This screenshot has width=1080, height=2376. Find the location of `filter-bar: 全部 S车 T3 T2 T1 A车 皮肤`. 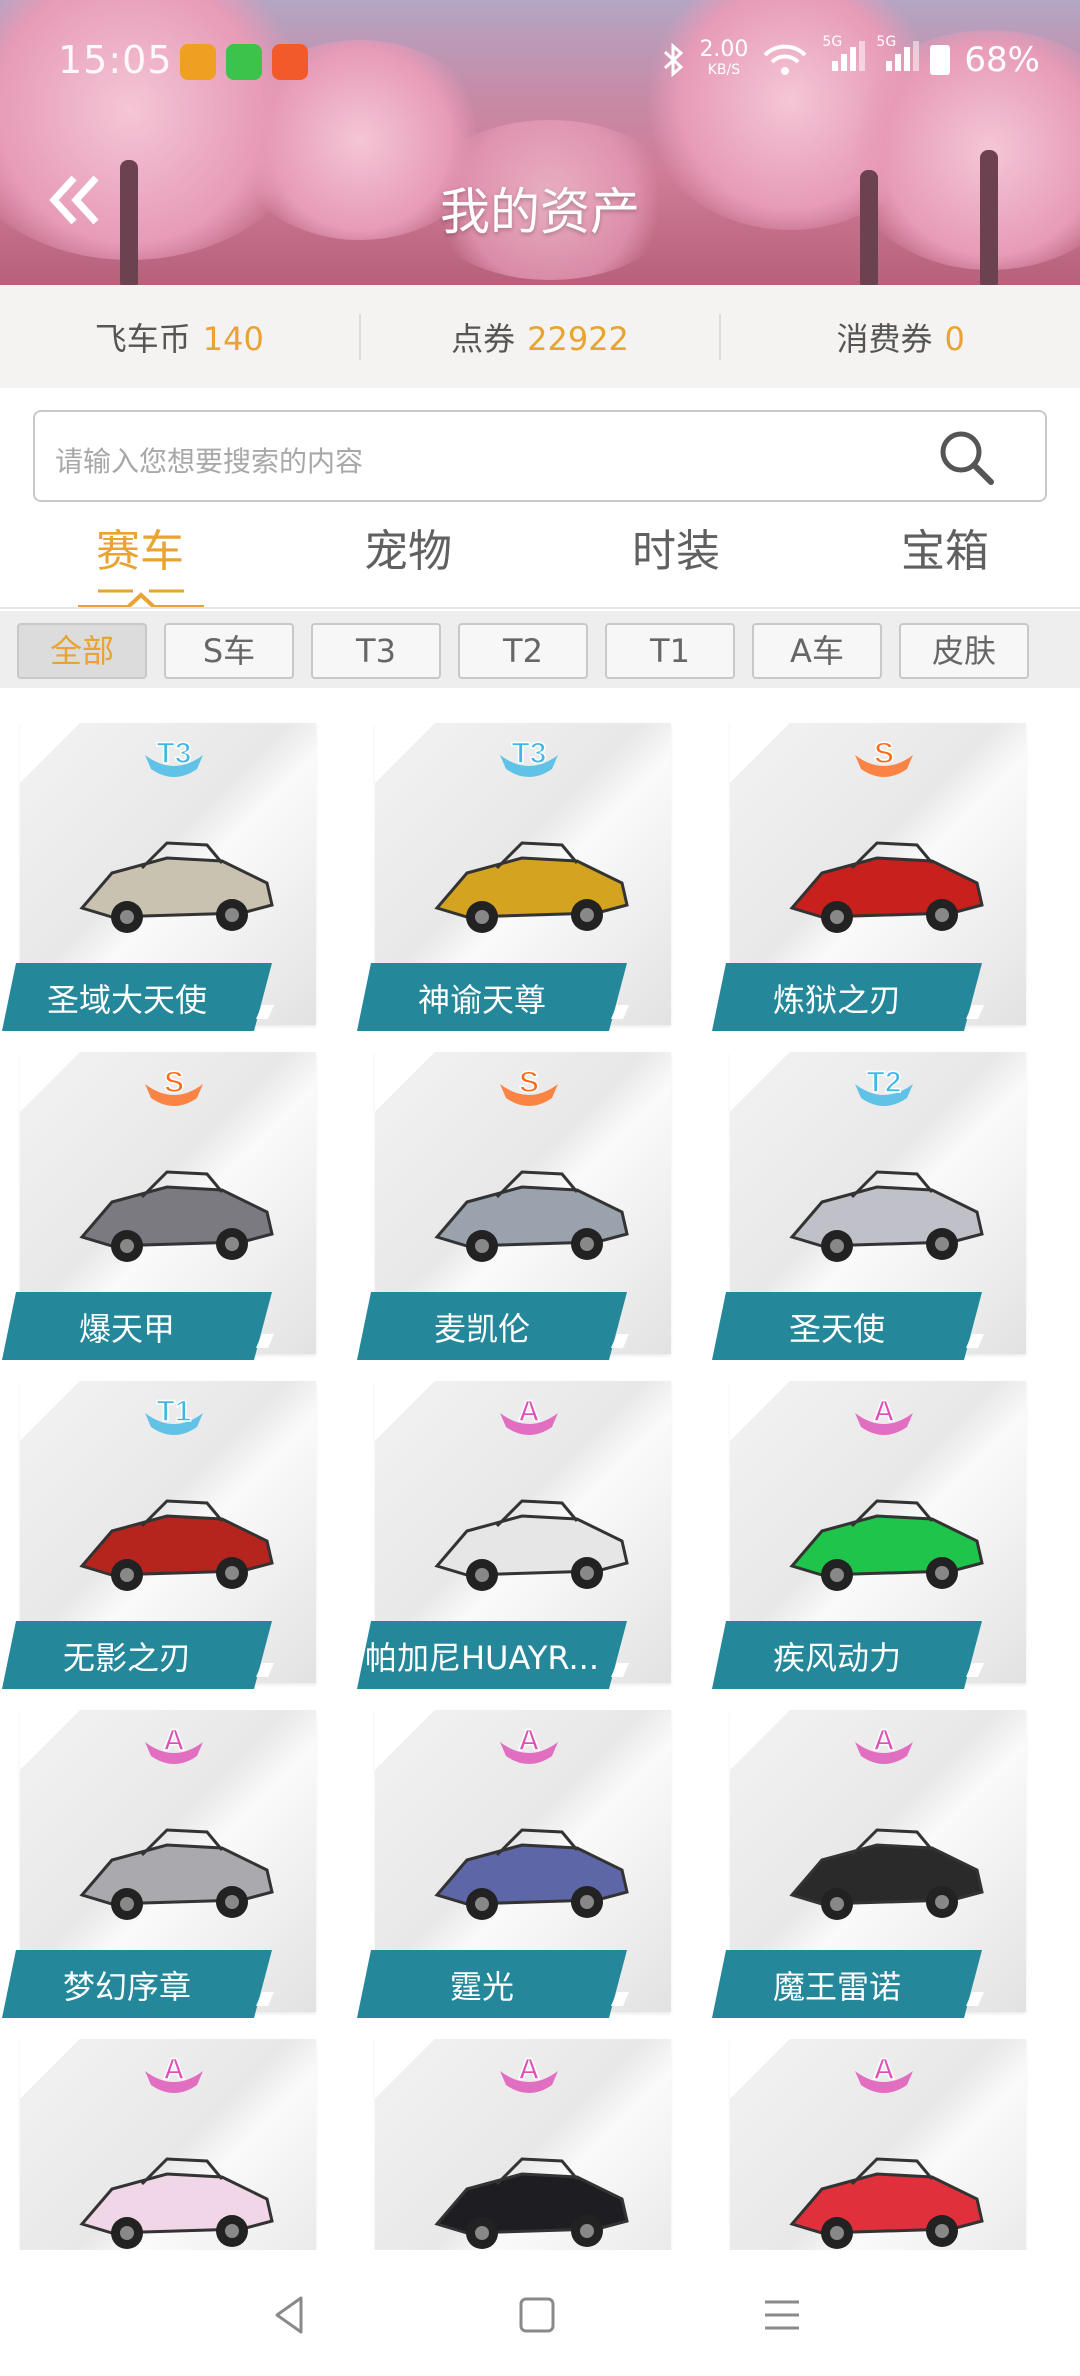

filter-bar: 全部 S车 T3 T2 T1 A车 皮肤 is located at coordinates (540, 649).